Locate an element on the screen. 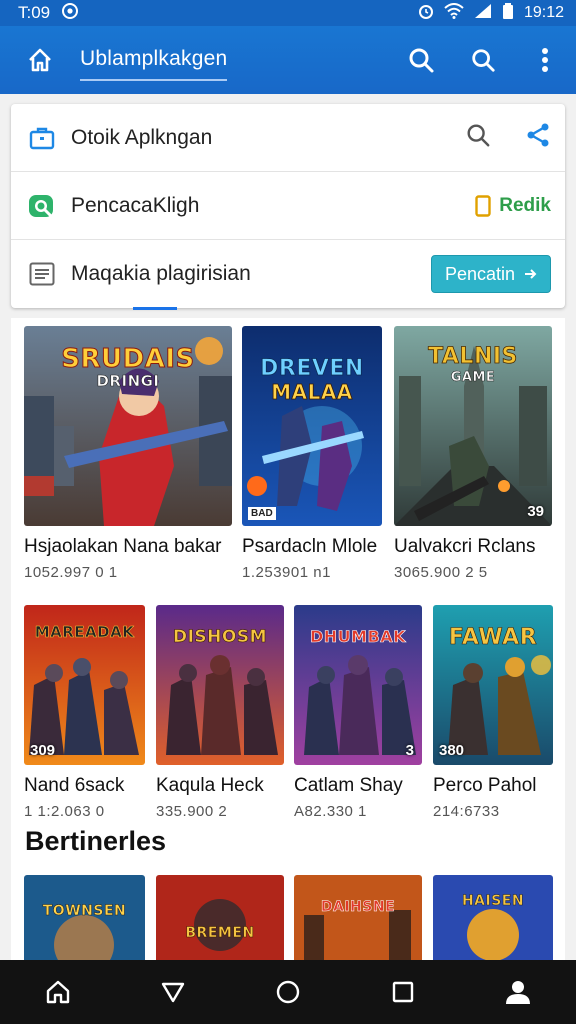 The height and width of the screenshot is (1024, 576). menu-row-search: PencacaKligh Redik is located at coordinates (288, 206).